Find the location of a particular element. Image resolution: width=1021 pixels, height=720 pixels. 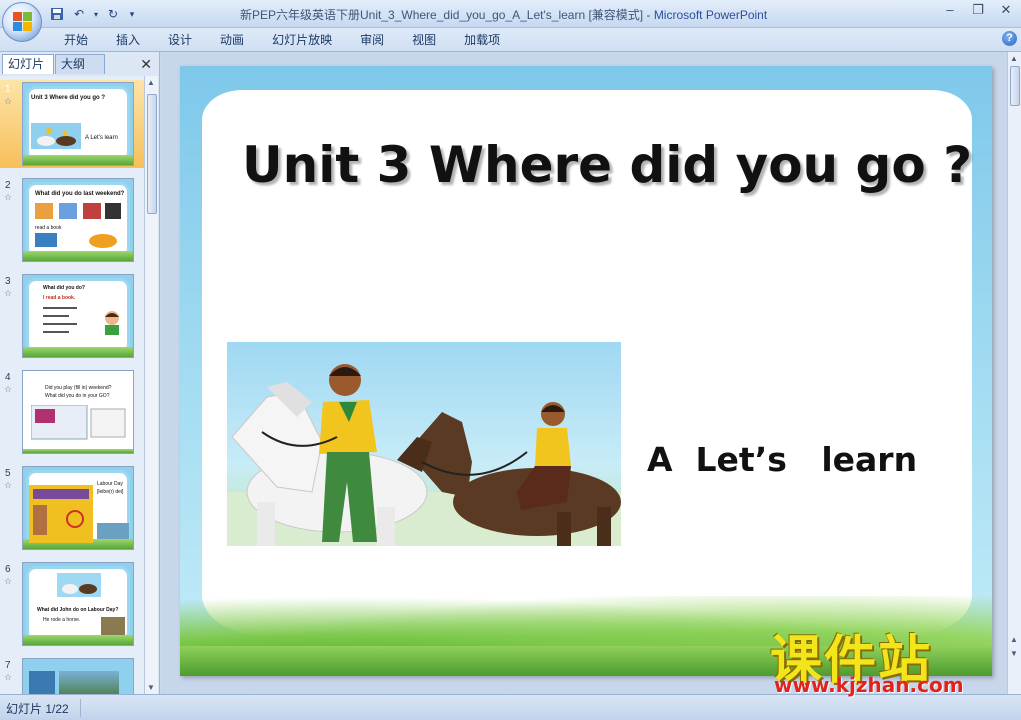

tab-review: 审阅 is located at coordinates (372, 40).